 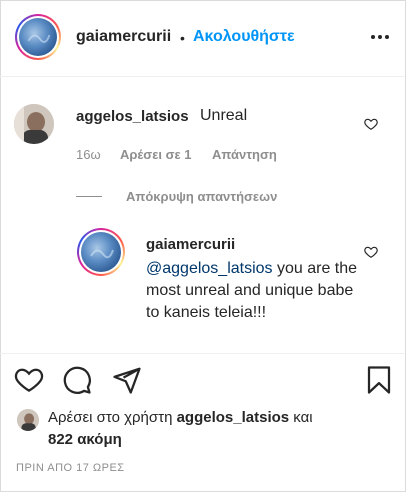 I want to click on bookmark-icon, so click(x=379, y=380).